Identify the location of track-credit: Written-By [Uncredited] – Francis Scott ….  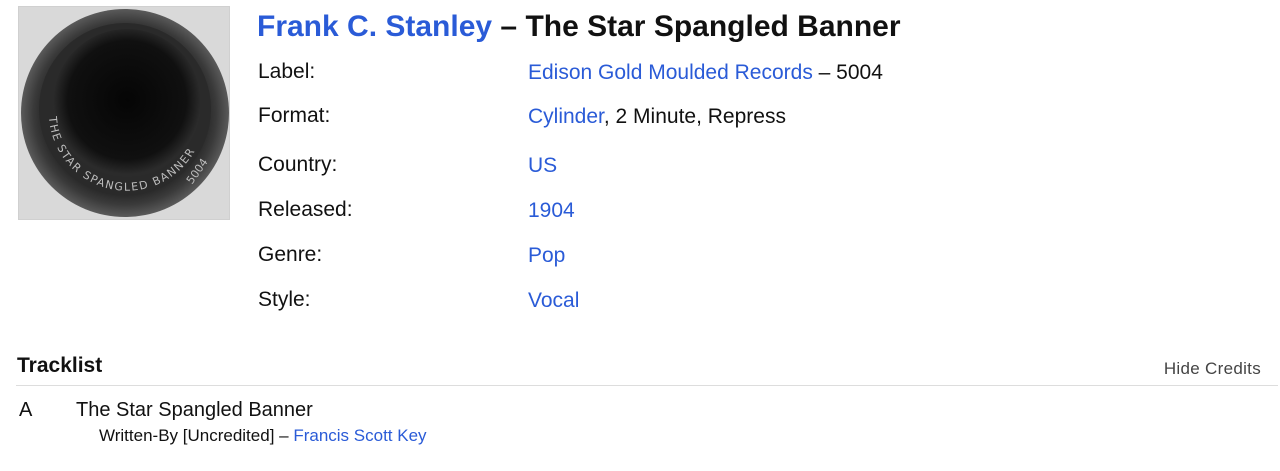
(263, 436).